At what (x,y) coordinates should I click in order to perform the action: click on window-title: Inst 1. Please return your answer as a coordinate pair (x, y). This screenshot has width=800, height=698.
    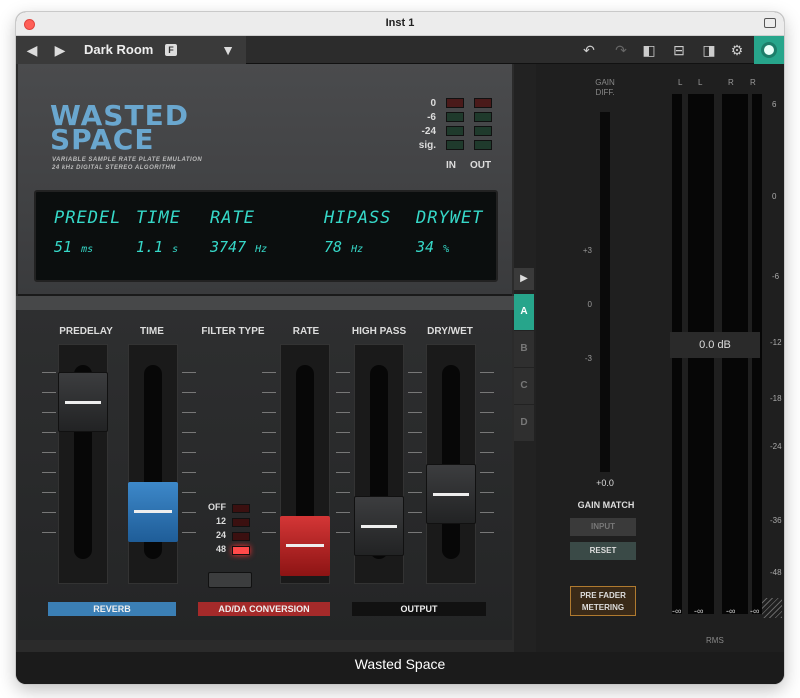
    Looking at the image, I should click on (400, 23).